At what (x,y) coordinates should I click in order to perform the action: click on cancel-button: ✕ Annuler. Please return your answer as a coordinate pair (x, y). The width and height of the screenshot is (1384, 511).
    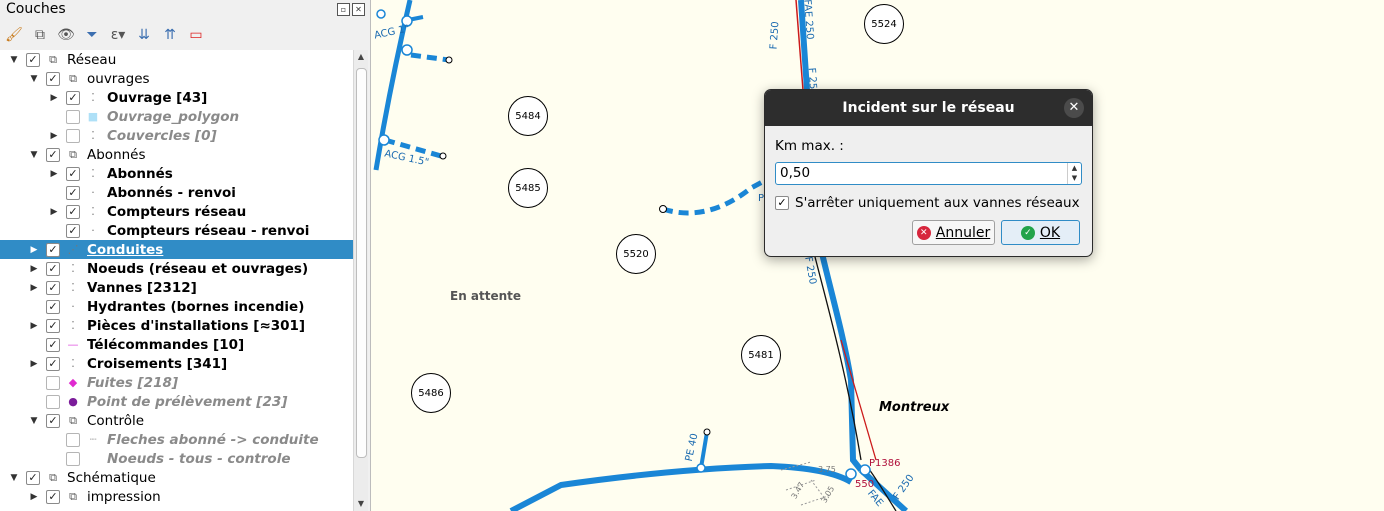
    Looking at the image, I should click on (953, 232).